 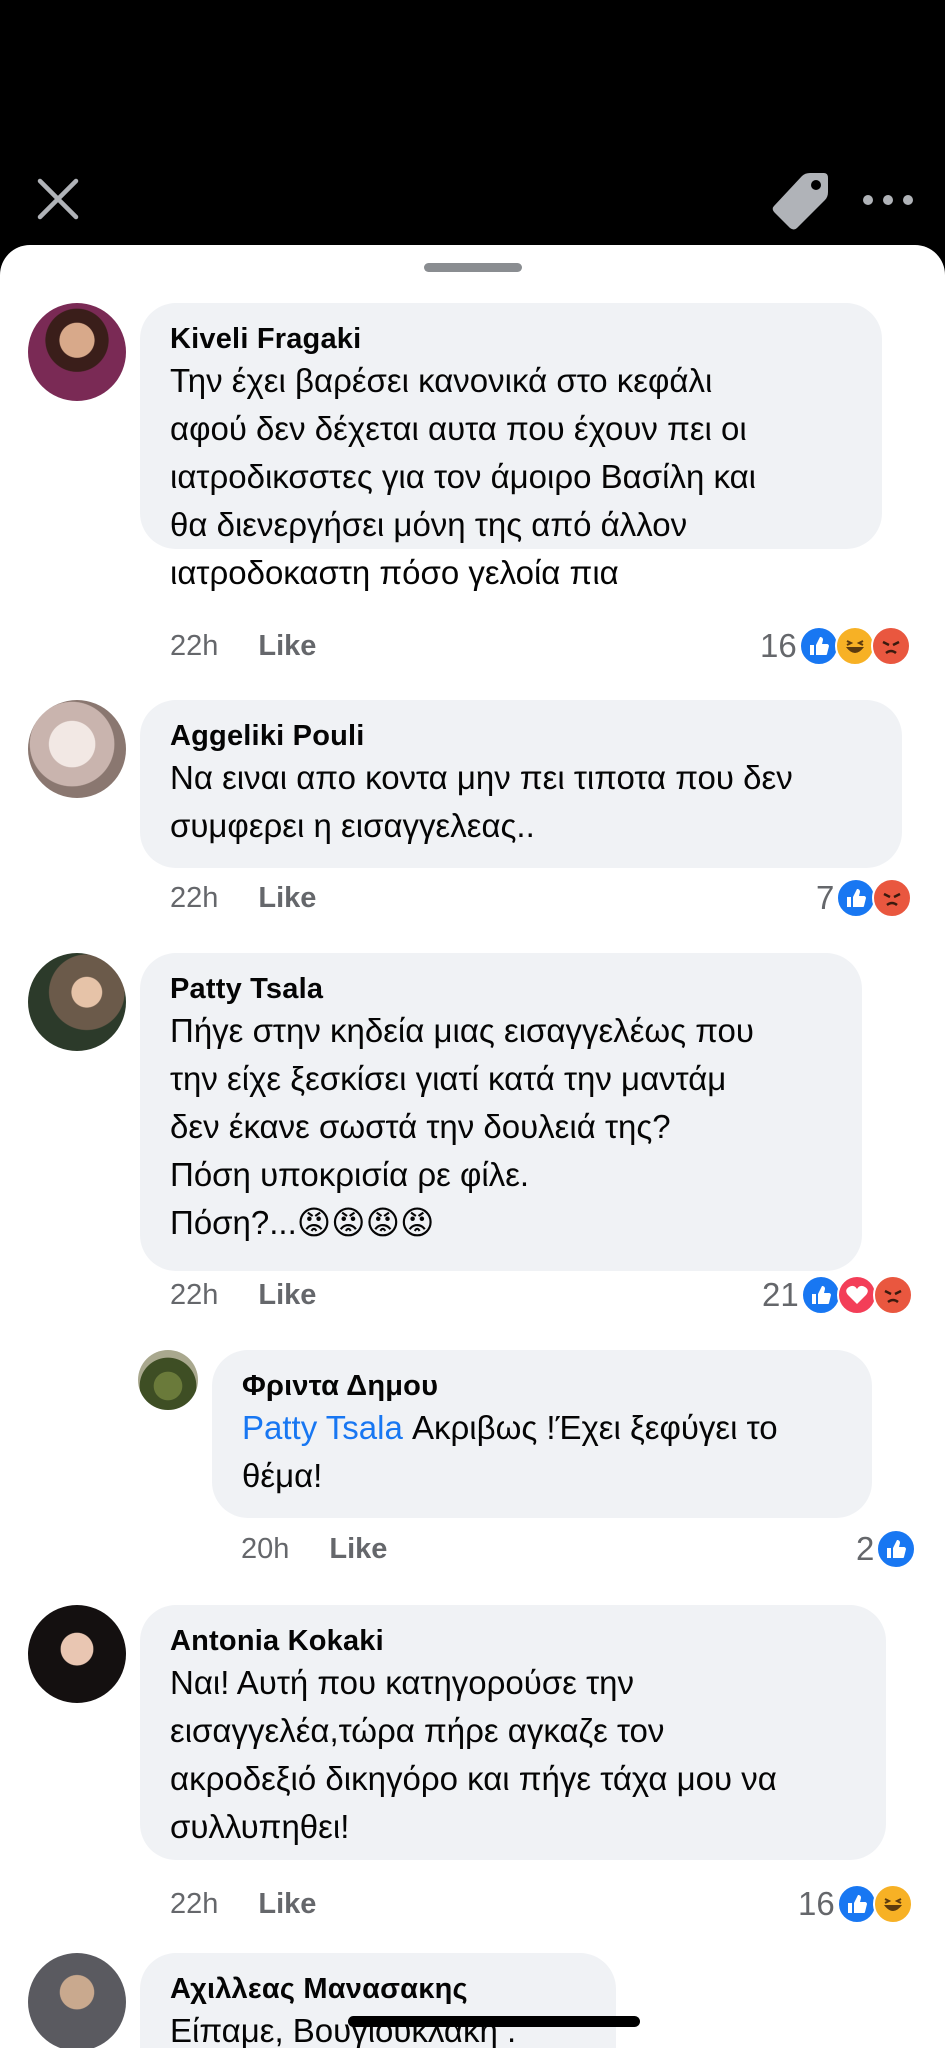 I want to click on reaction-summary: 2, so click(x=886, y=1549).